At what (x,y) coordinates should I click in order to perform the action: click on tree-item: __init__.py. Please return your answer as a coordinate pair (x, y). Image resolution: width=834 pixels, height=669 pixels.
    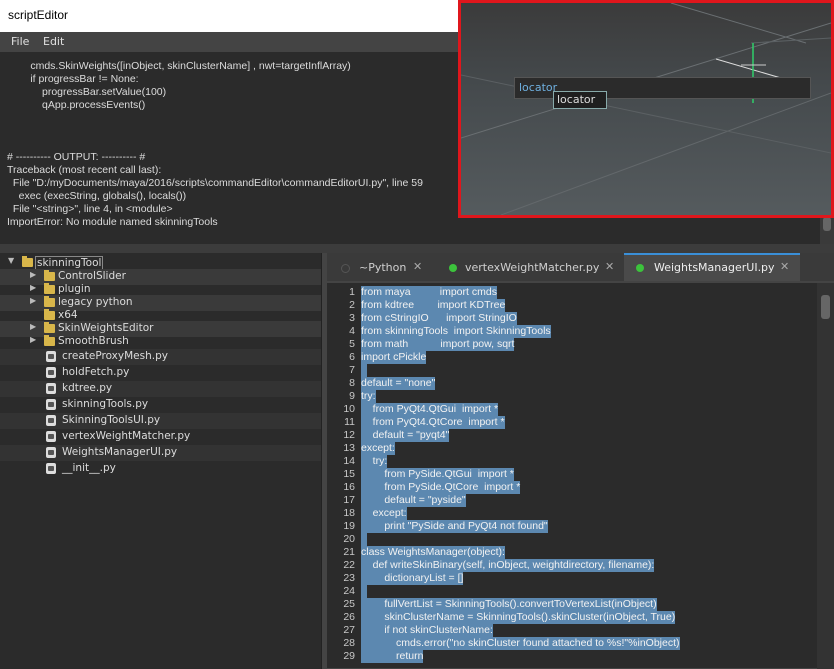
    Looking at the image, I should click on (160, 469).